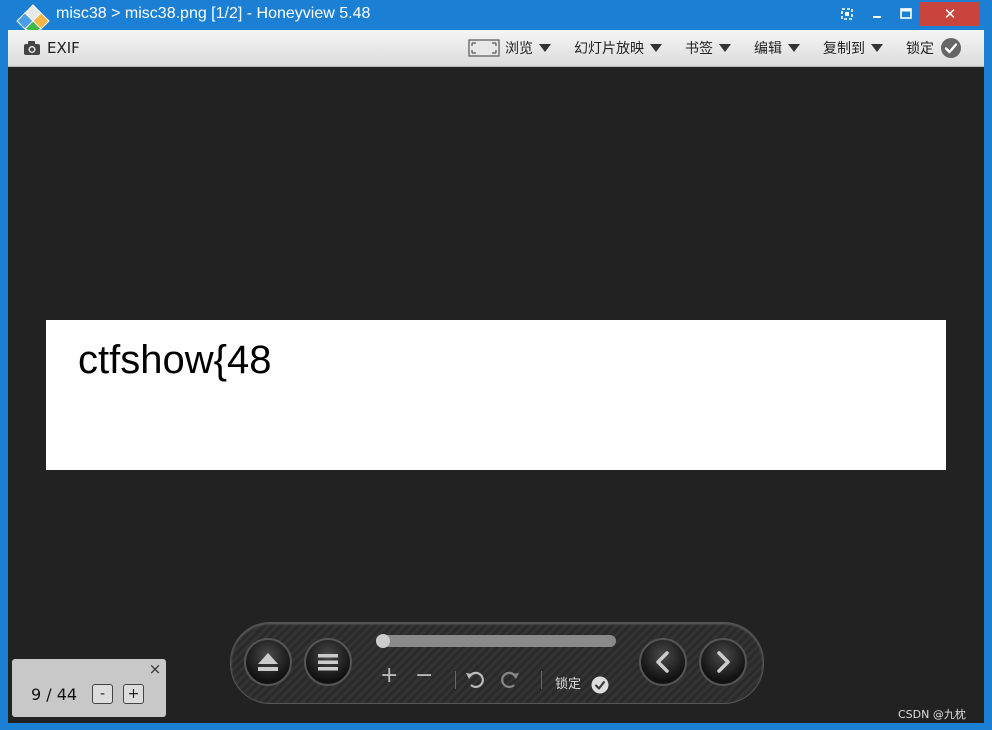 The image size is (992, 730). I want to click on increase-button: +, so click(133, 694).